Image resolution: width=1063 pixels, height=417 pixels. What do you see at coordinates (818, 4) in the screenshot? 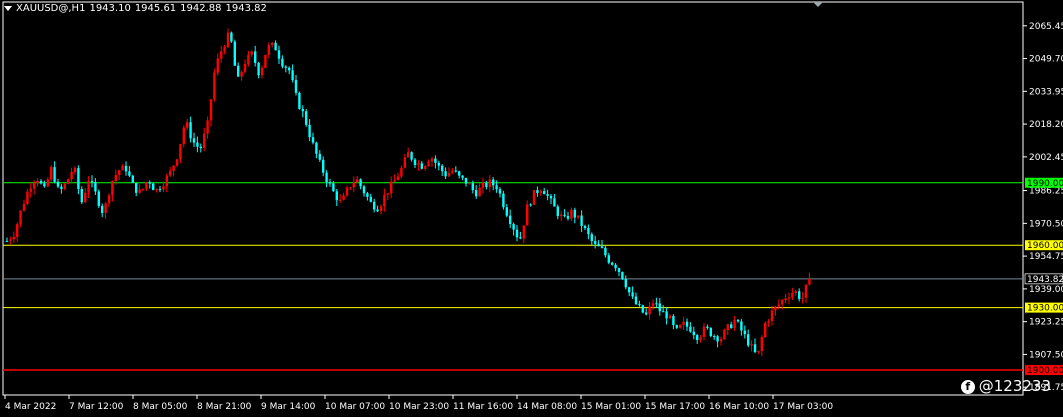
I see `shift-marker-icon` at bounding box center [818, 4].